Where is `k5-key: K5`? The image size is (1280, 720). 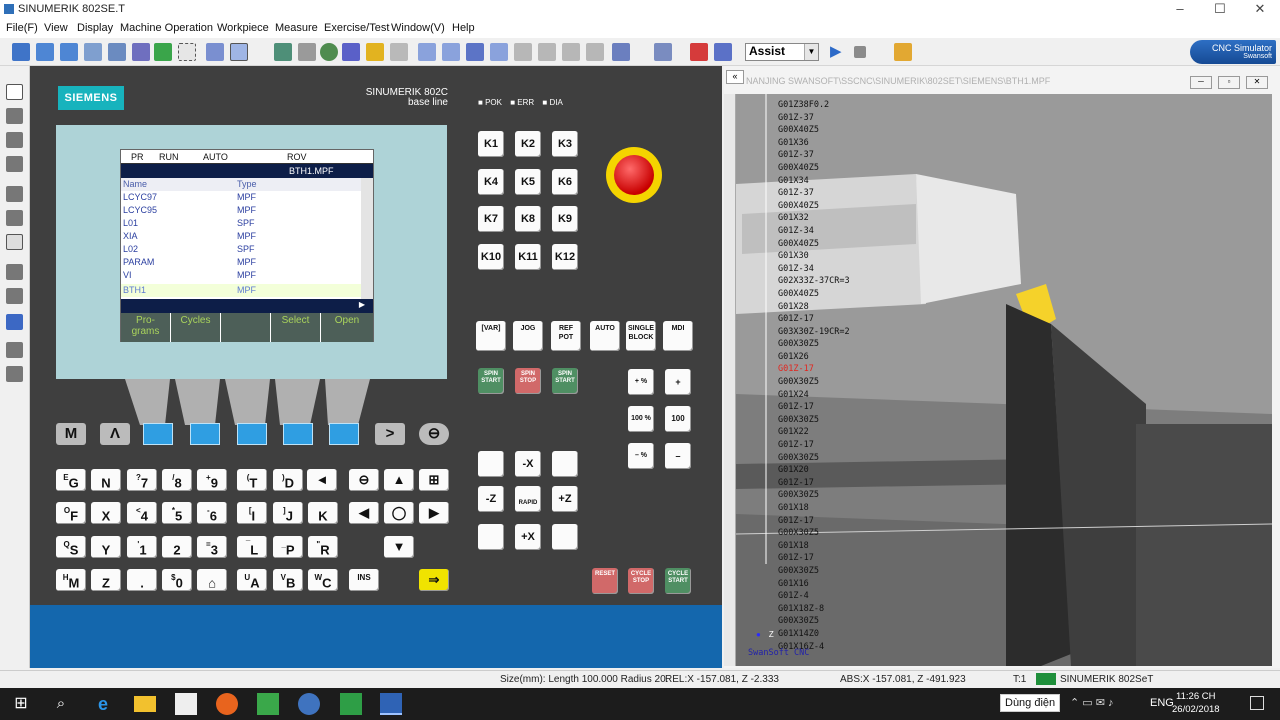 k5-key: K5 is located at coordinates (528, 182).